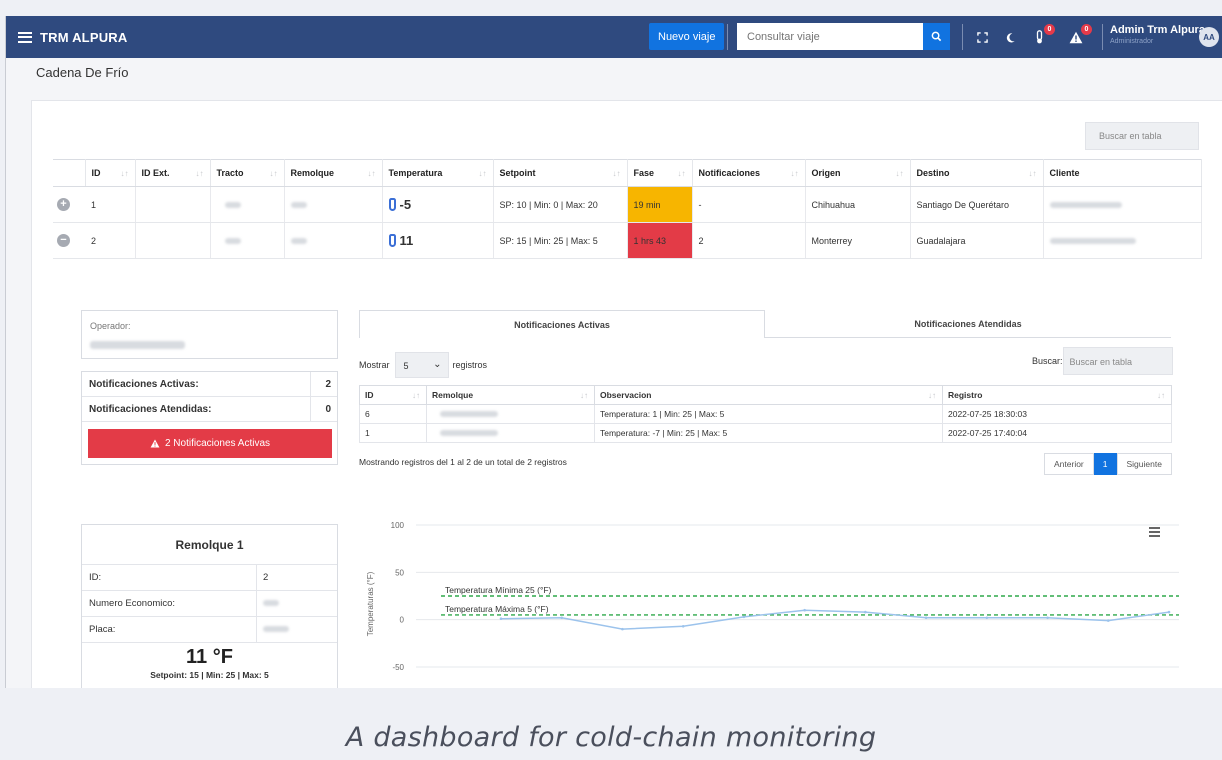 This screenshot has height=760, width=1222. What do you see at coordinates (1142, 136) in the screenshot?
I see `table-search-input: Buscar en tabla` at bounding box center [1142, 136].